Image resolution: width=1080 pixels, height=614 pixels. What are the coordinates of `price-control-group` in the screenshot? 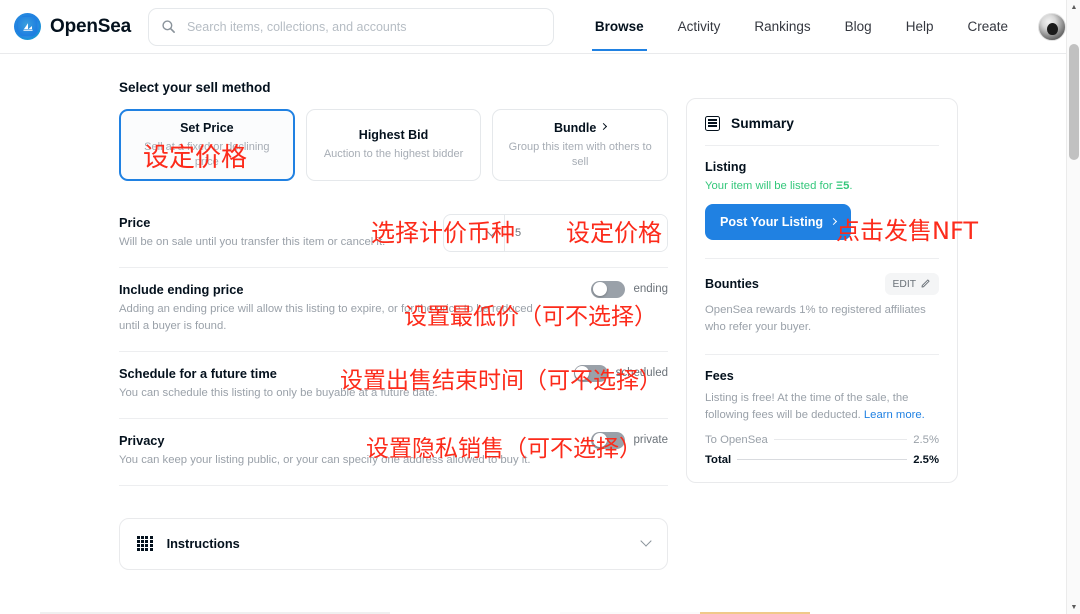 It's located at (555, 233).